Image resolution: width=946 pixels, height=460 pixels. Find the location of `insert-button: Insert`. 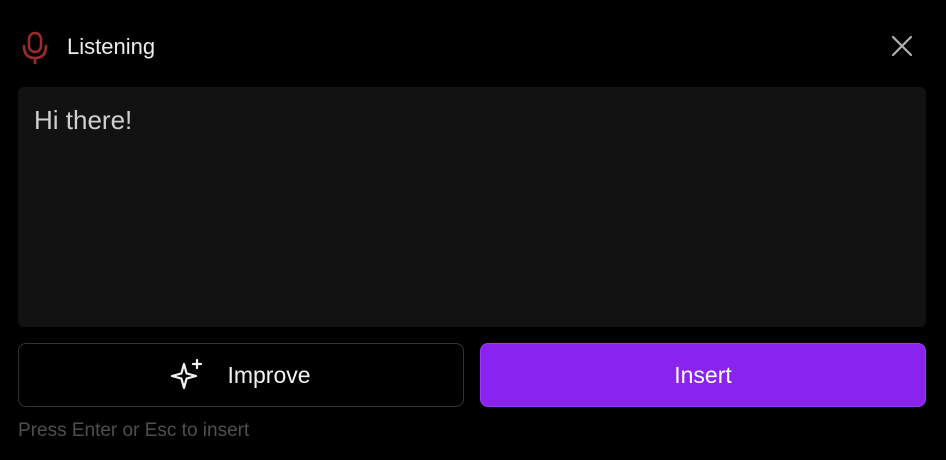

insert-button: Insert is located at coordinates (703, 375).